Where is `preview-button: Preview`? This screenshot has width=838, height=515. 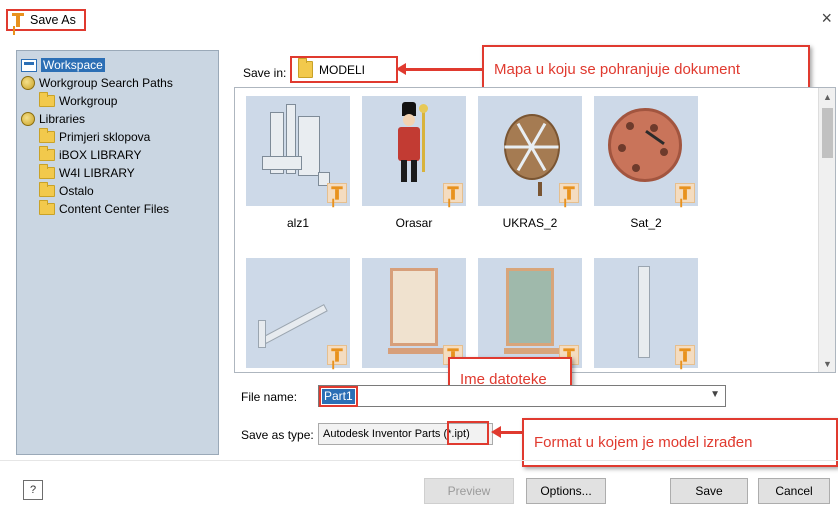
preview-button: Preview is located at coordinates (469, 491).